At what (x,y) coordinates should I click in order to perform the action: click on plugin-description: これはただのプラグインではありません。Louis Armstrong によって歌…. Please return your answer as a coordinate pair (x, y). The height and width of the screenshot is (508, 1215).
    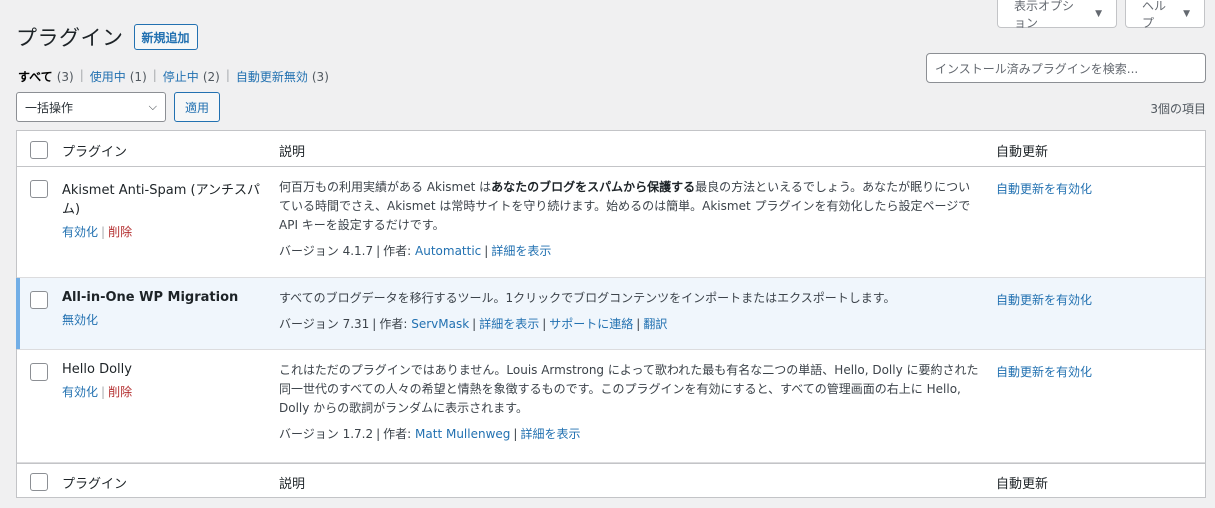
    Looking at the image, I should click on (629, 389).